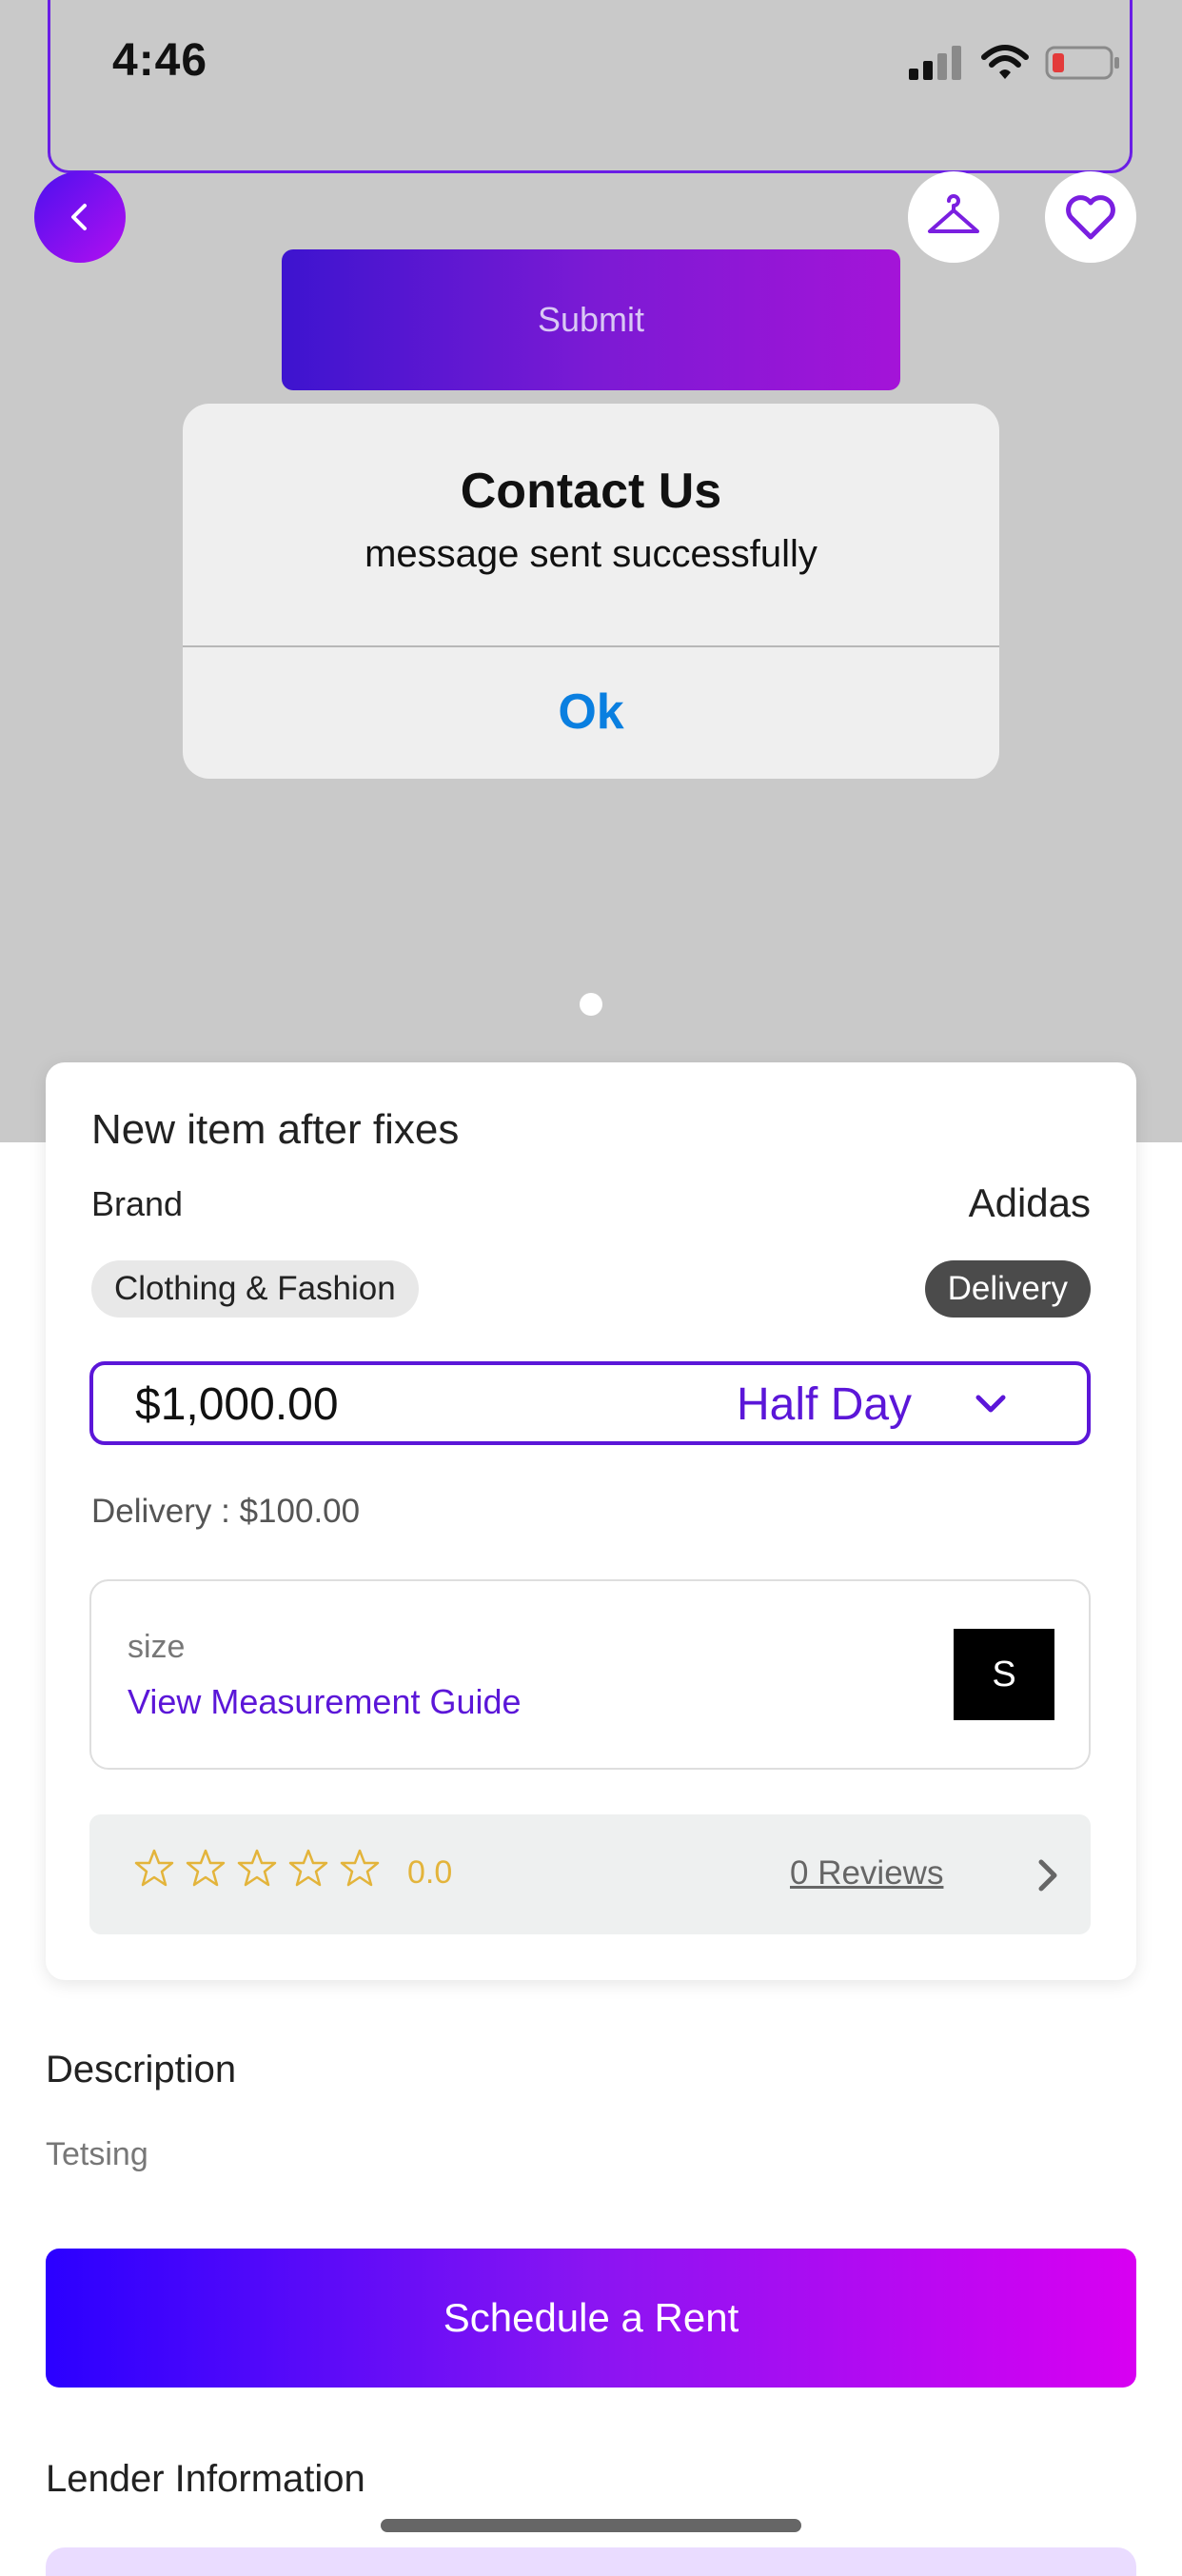  I want to click on submit-button: Submit, so click(591, 319).